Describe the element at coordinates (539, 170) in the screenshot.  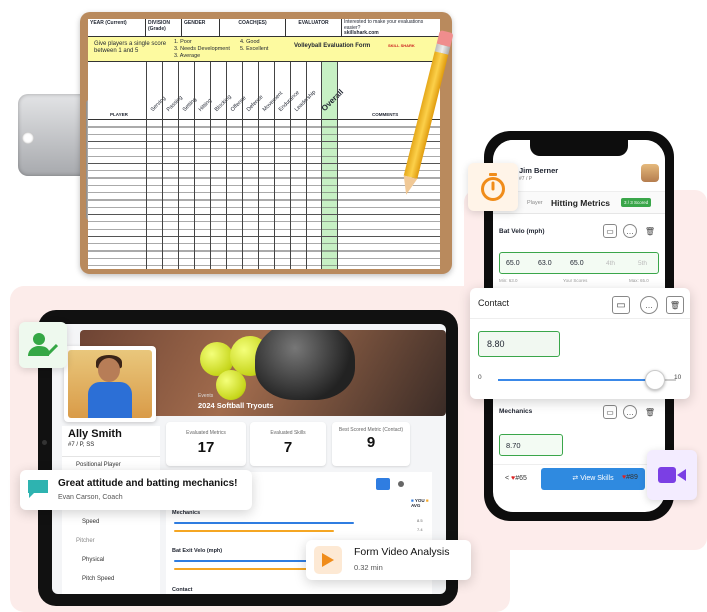
I see `coach-name: Jim Berner` at that location.